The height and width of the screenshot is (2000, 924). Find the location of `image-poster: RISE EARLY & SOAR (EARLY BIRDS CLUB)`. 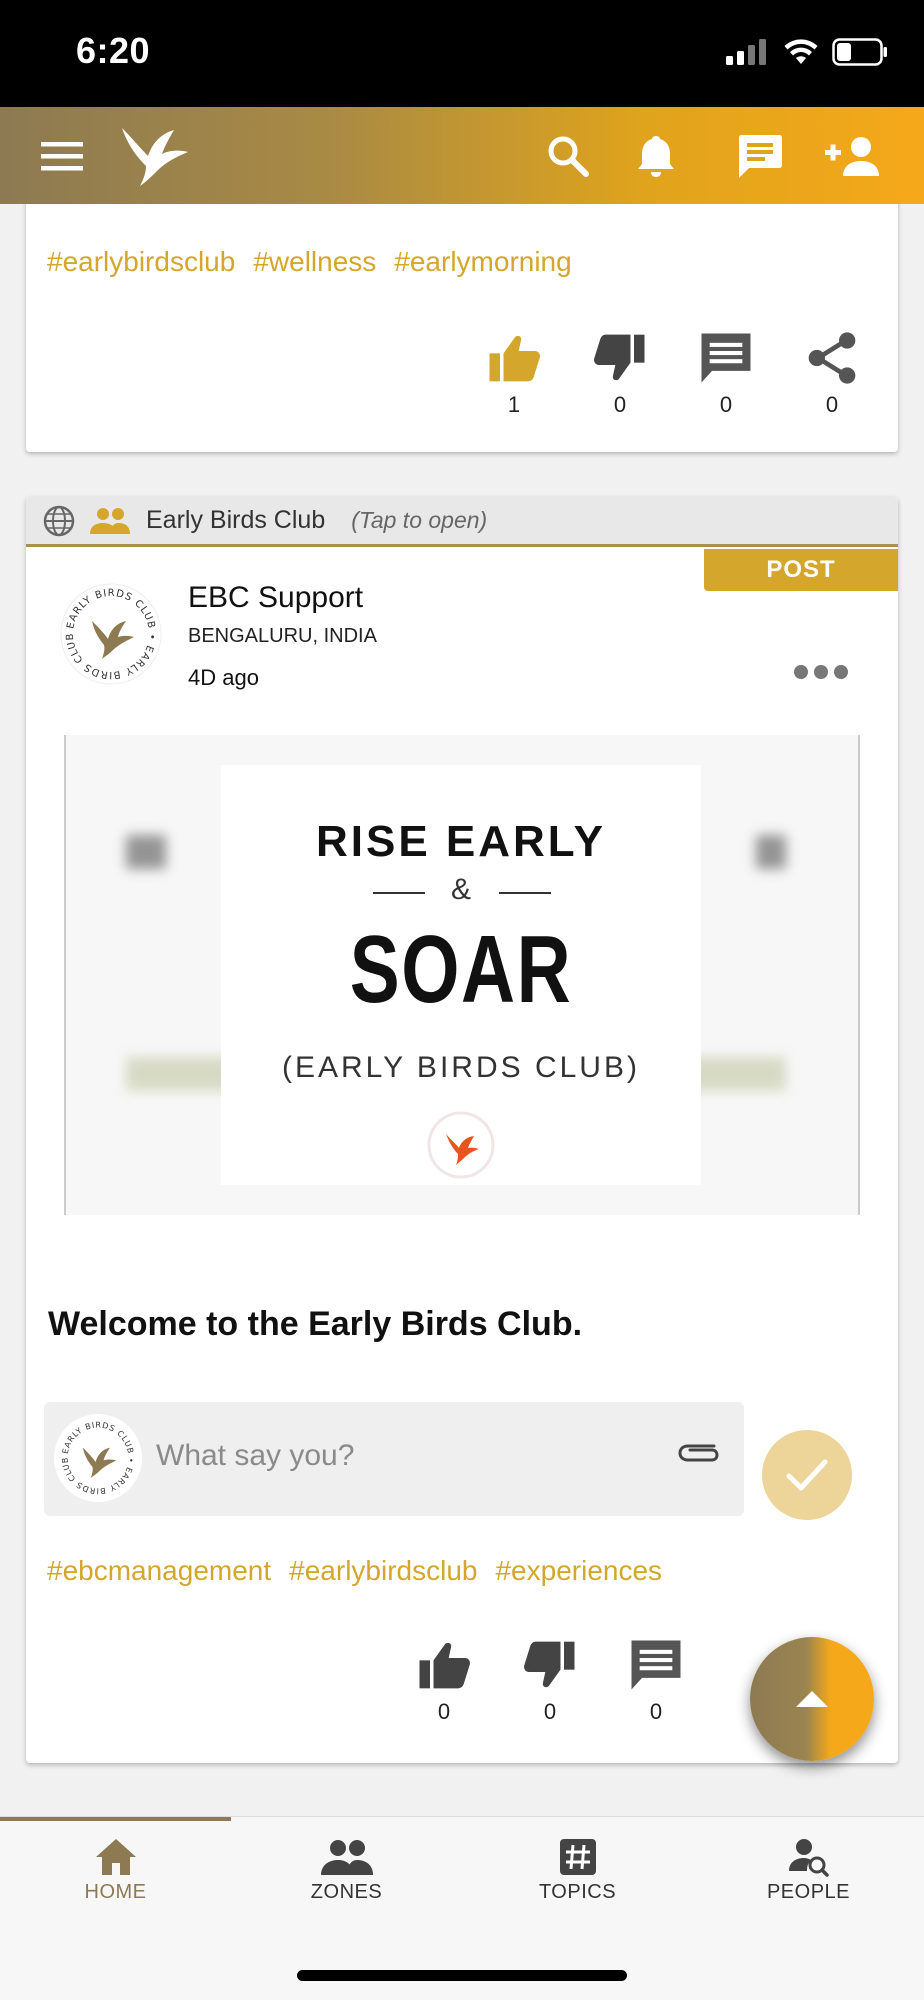

image-poster: RISE EARLY & SOAR (EARLY BIRDS CLUB) is located at coordinates (461, 975).